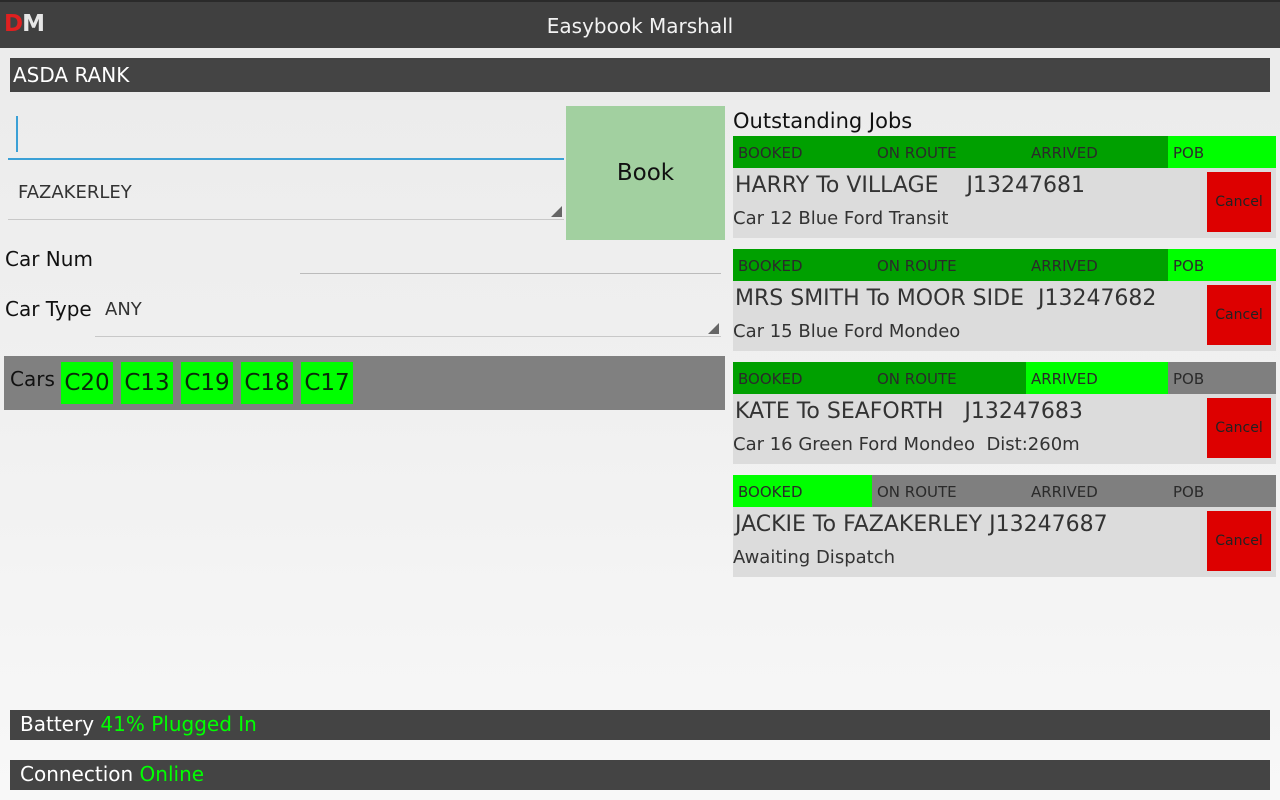 This screenshot has height=800, width=1280. Describe the element at coordinates (645, 173) in the screenshot. I see `book-button: Book` at that location.